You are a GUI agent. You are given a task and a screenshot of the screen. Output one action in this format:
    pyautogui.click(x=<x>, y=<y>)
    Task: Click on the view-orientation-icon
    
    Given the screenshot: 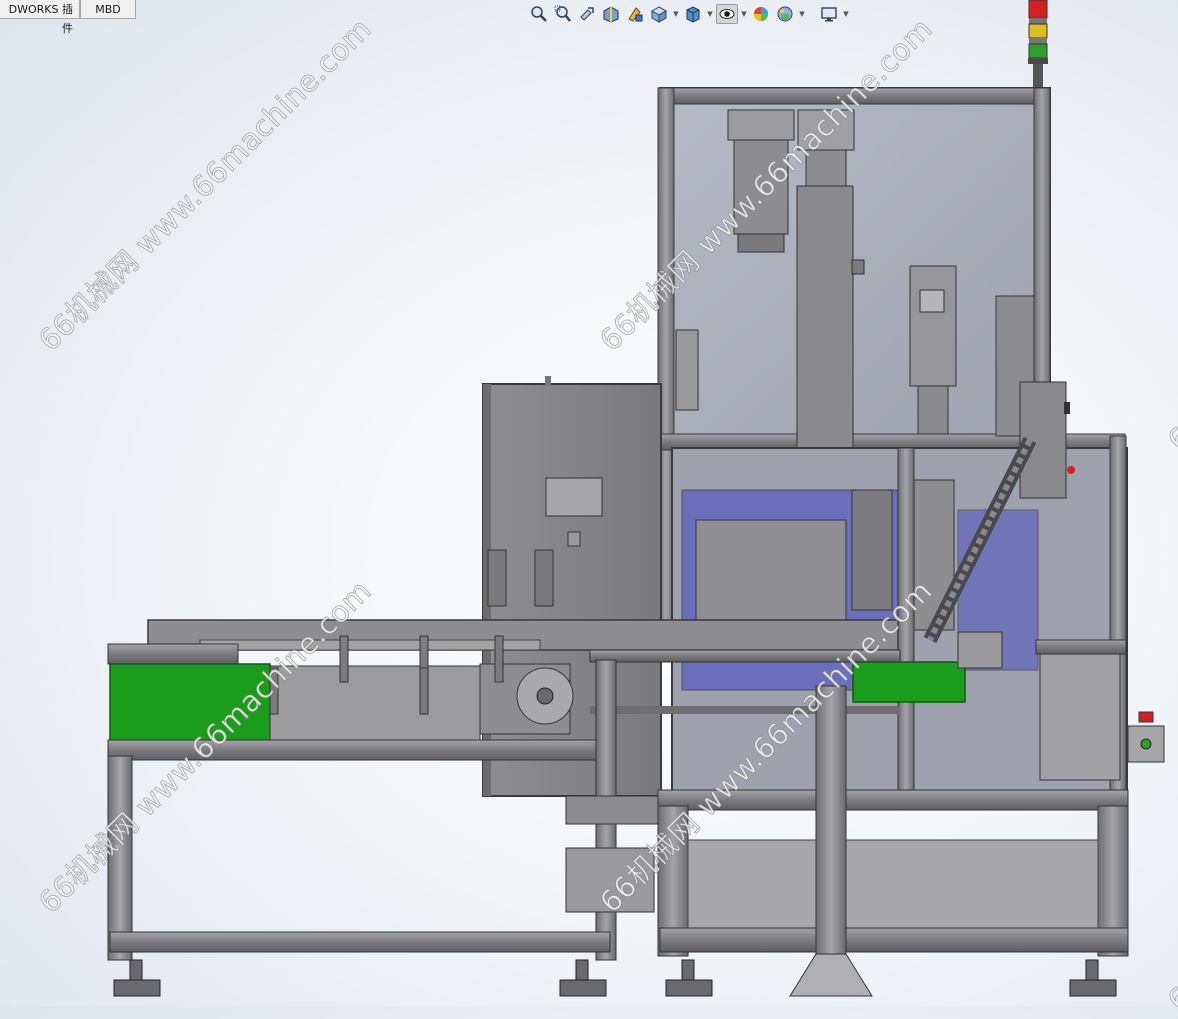 What is the action you would take?
    pyautogui.click(x=659, y=14)
    